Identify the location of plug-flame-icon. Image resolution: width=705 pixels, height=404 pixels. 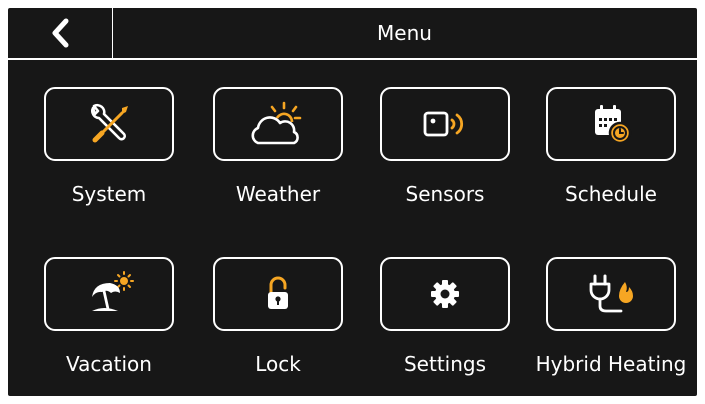
(611, 294).